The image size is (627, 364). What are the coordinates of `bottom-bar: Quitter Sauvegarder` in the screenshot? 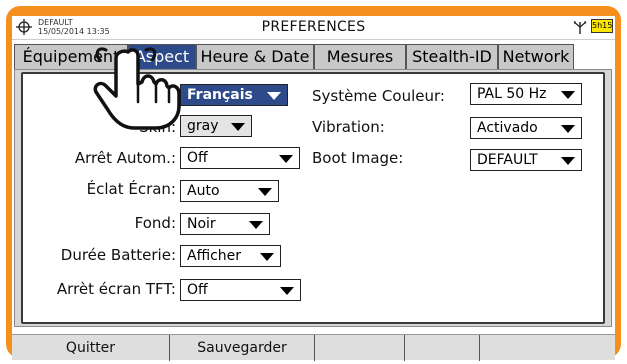 It's located at (313, 347).